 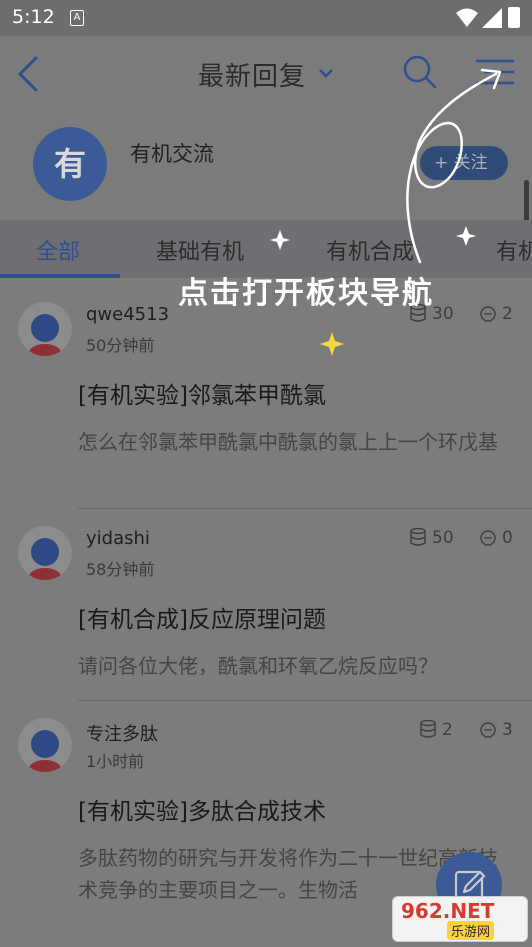 What do you see at coordinates (507, 538) in the screenshot?
I see `comment-count-value: 0` at bounding box center [507, 538].